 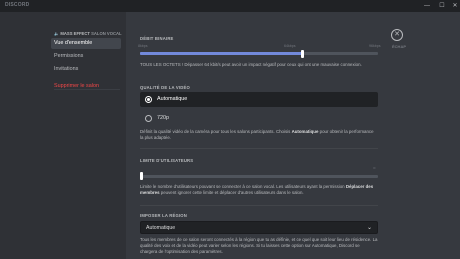 I want to click on option-label: Automatique, so click(x=172, y=99).